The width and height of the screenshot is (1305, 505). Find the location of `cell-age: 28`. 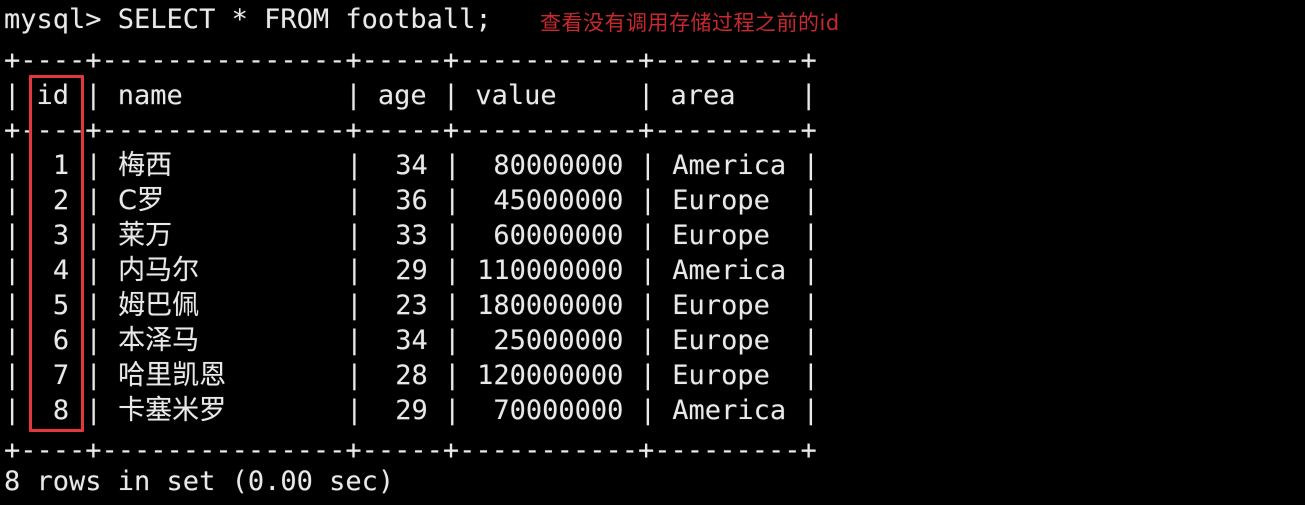

cell-age: 28 is located at coordinates (411, 375).